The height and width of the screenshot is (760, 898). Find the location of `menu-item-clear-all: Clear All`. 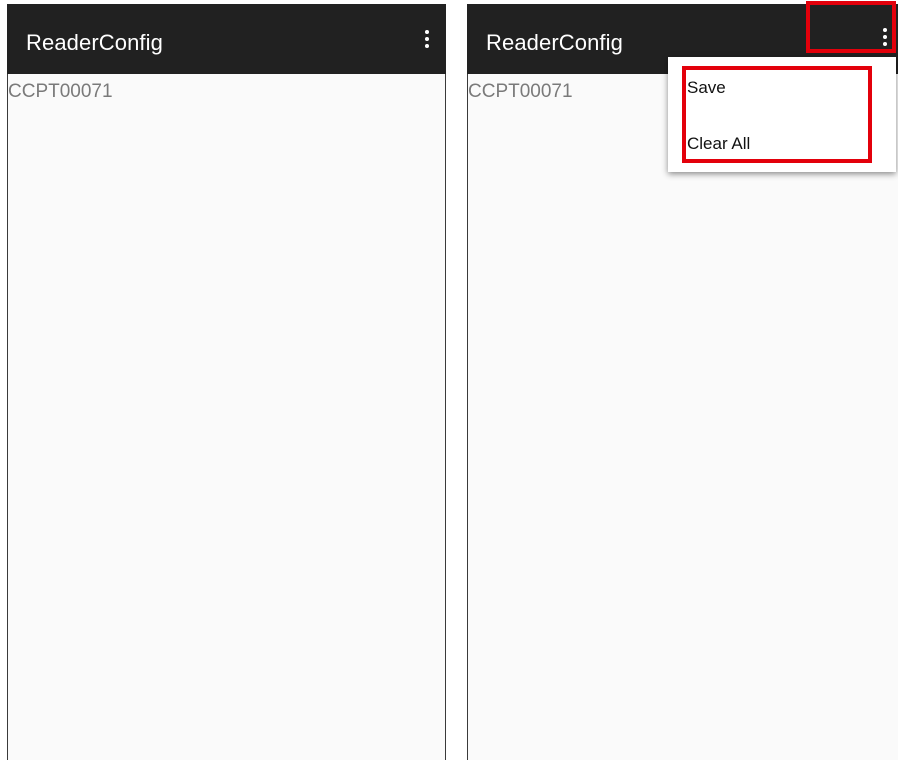

menu-item-clear-all: Clear All is located at coordinates (718, 144).